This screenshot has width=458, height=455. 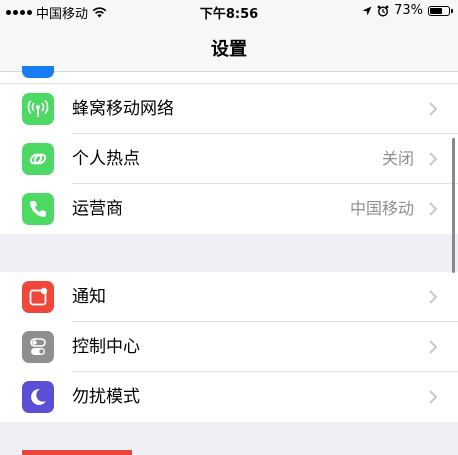 I want to click on row-value: 关闭, so click(x=397, y=158).